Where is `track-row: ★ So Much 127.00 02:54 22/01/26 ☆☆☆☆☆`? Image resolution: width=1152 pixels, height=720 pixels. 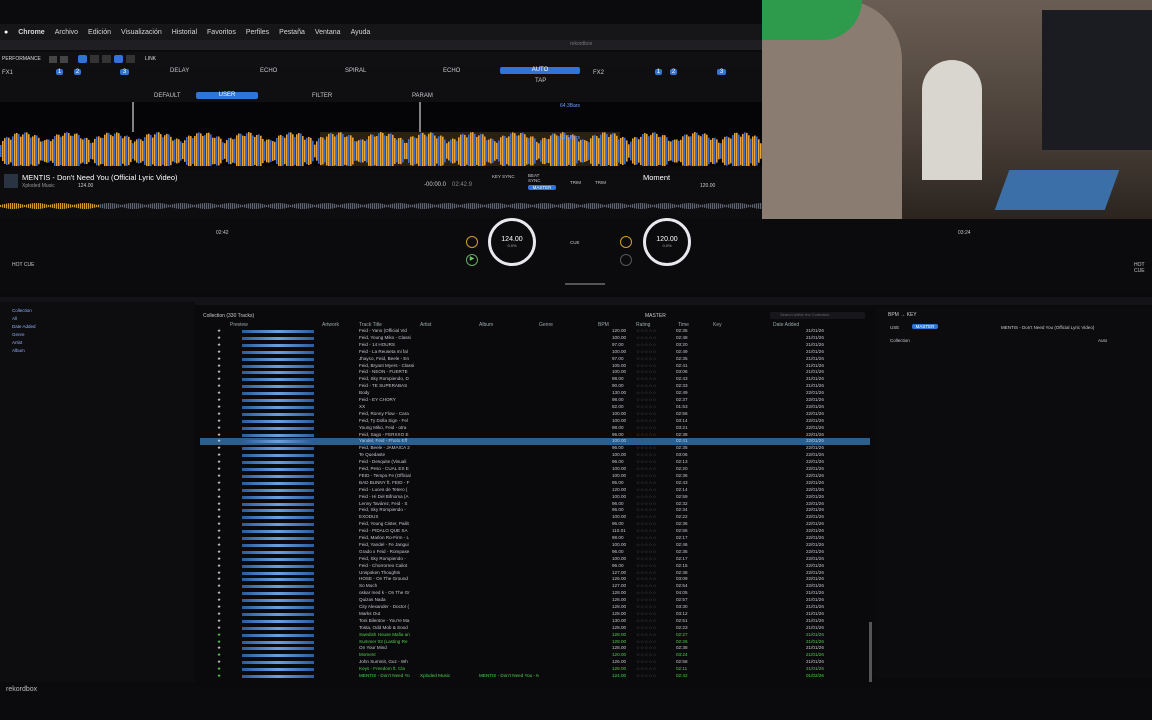
track-row: ★ So Much 127.00 02:54 22/01/26 ☆☆☆☆☆ is located at coordinates (535, 586).